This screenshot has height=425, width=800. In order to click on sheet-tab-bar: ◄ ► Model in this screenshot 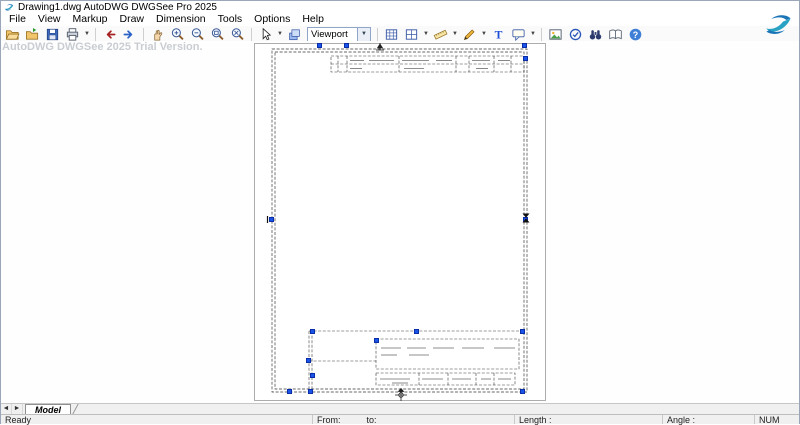, I will do `click(400, 409)`.